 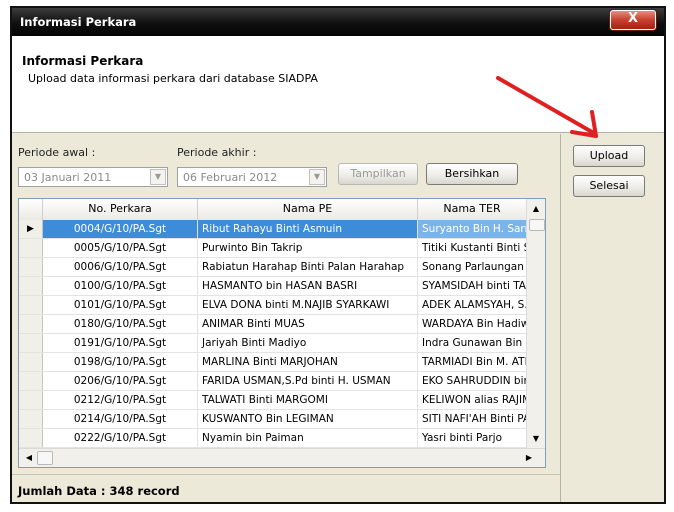 I want to click on periode-awal-select: 03 Januari 2011 ▼, so click(x=93, y=177).